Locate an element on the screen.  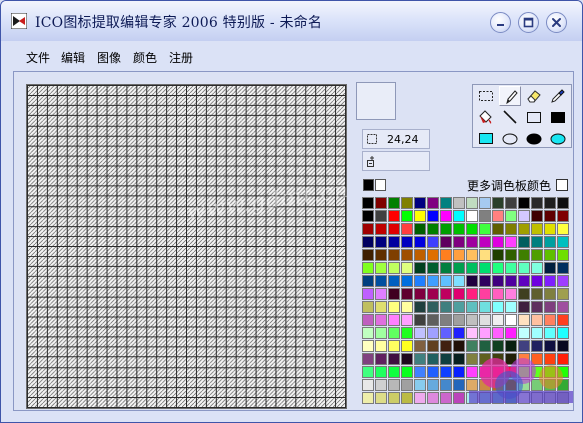
minimize-button is located at coordinates (500, 22).